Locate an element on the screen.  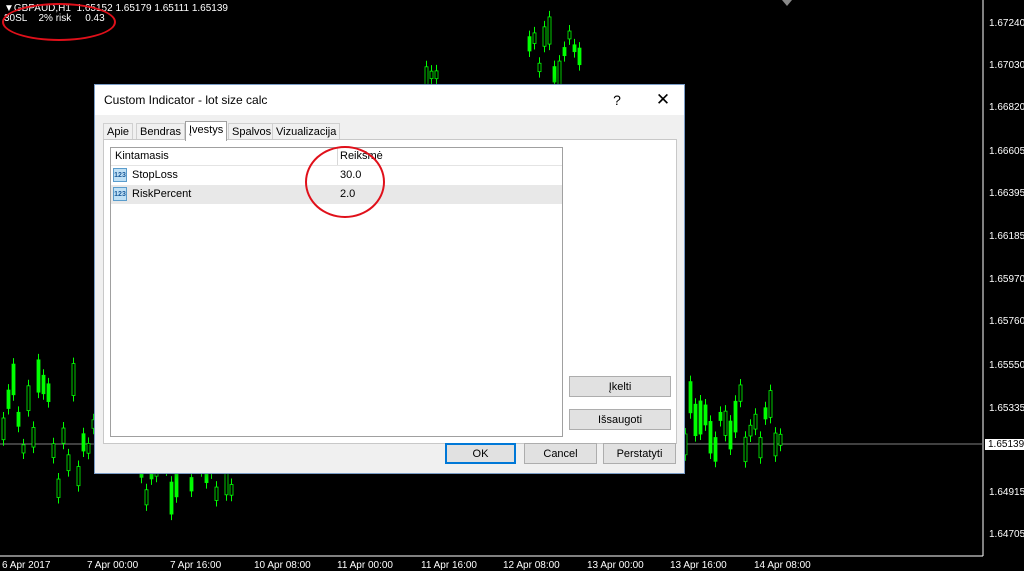
reset-button: Perstatyti is located at coordinates (639, 453).